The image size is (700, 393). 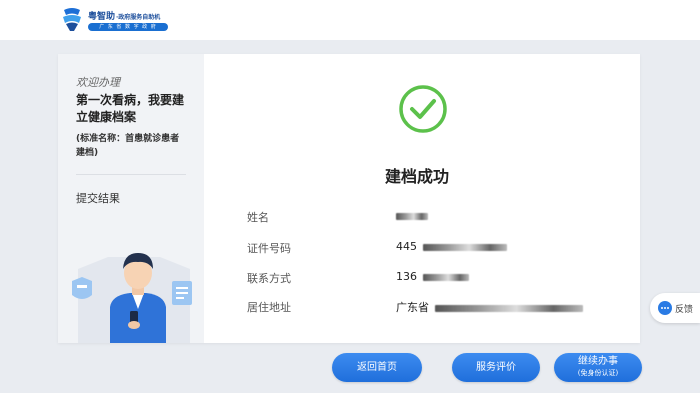 I want to click on standard-name-note: (标准名称：首患就诊患者建档), so click(x=128, y=146).